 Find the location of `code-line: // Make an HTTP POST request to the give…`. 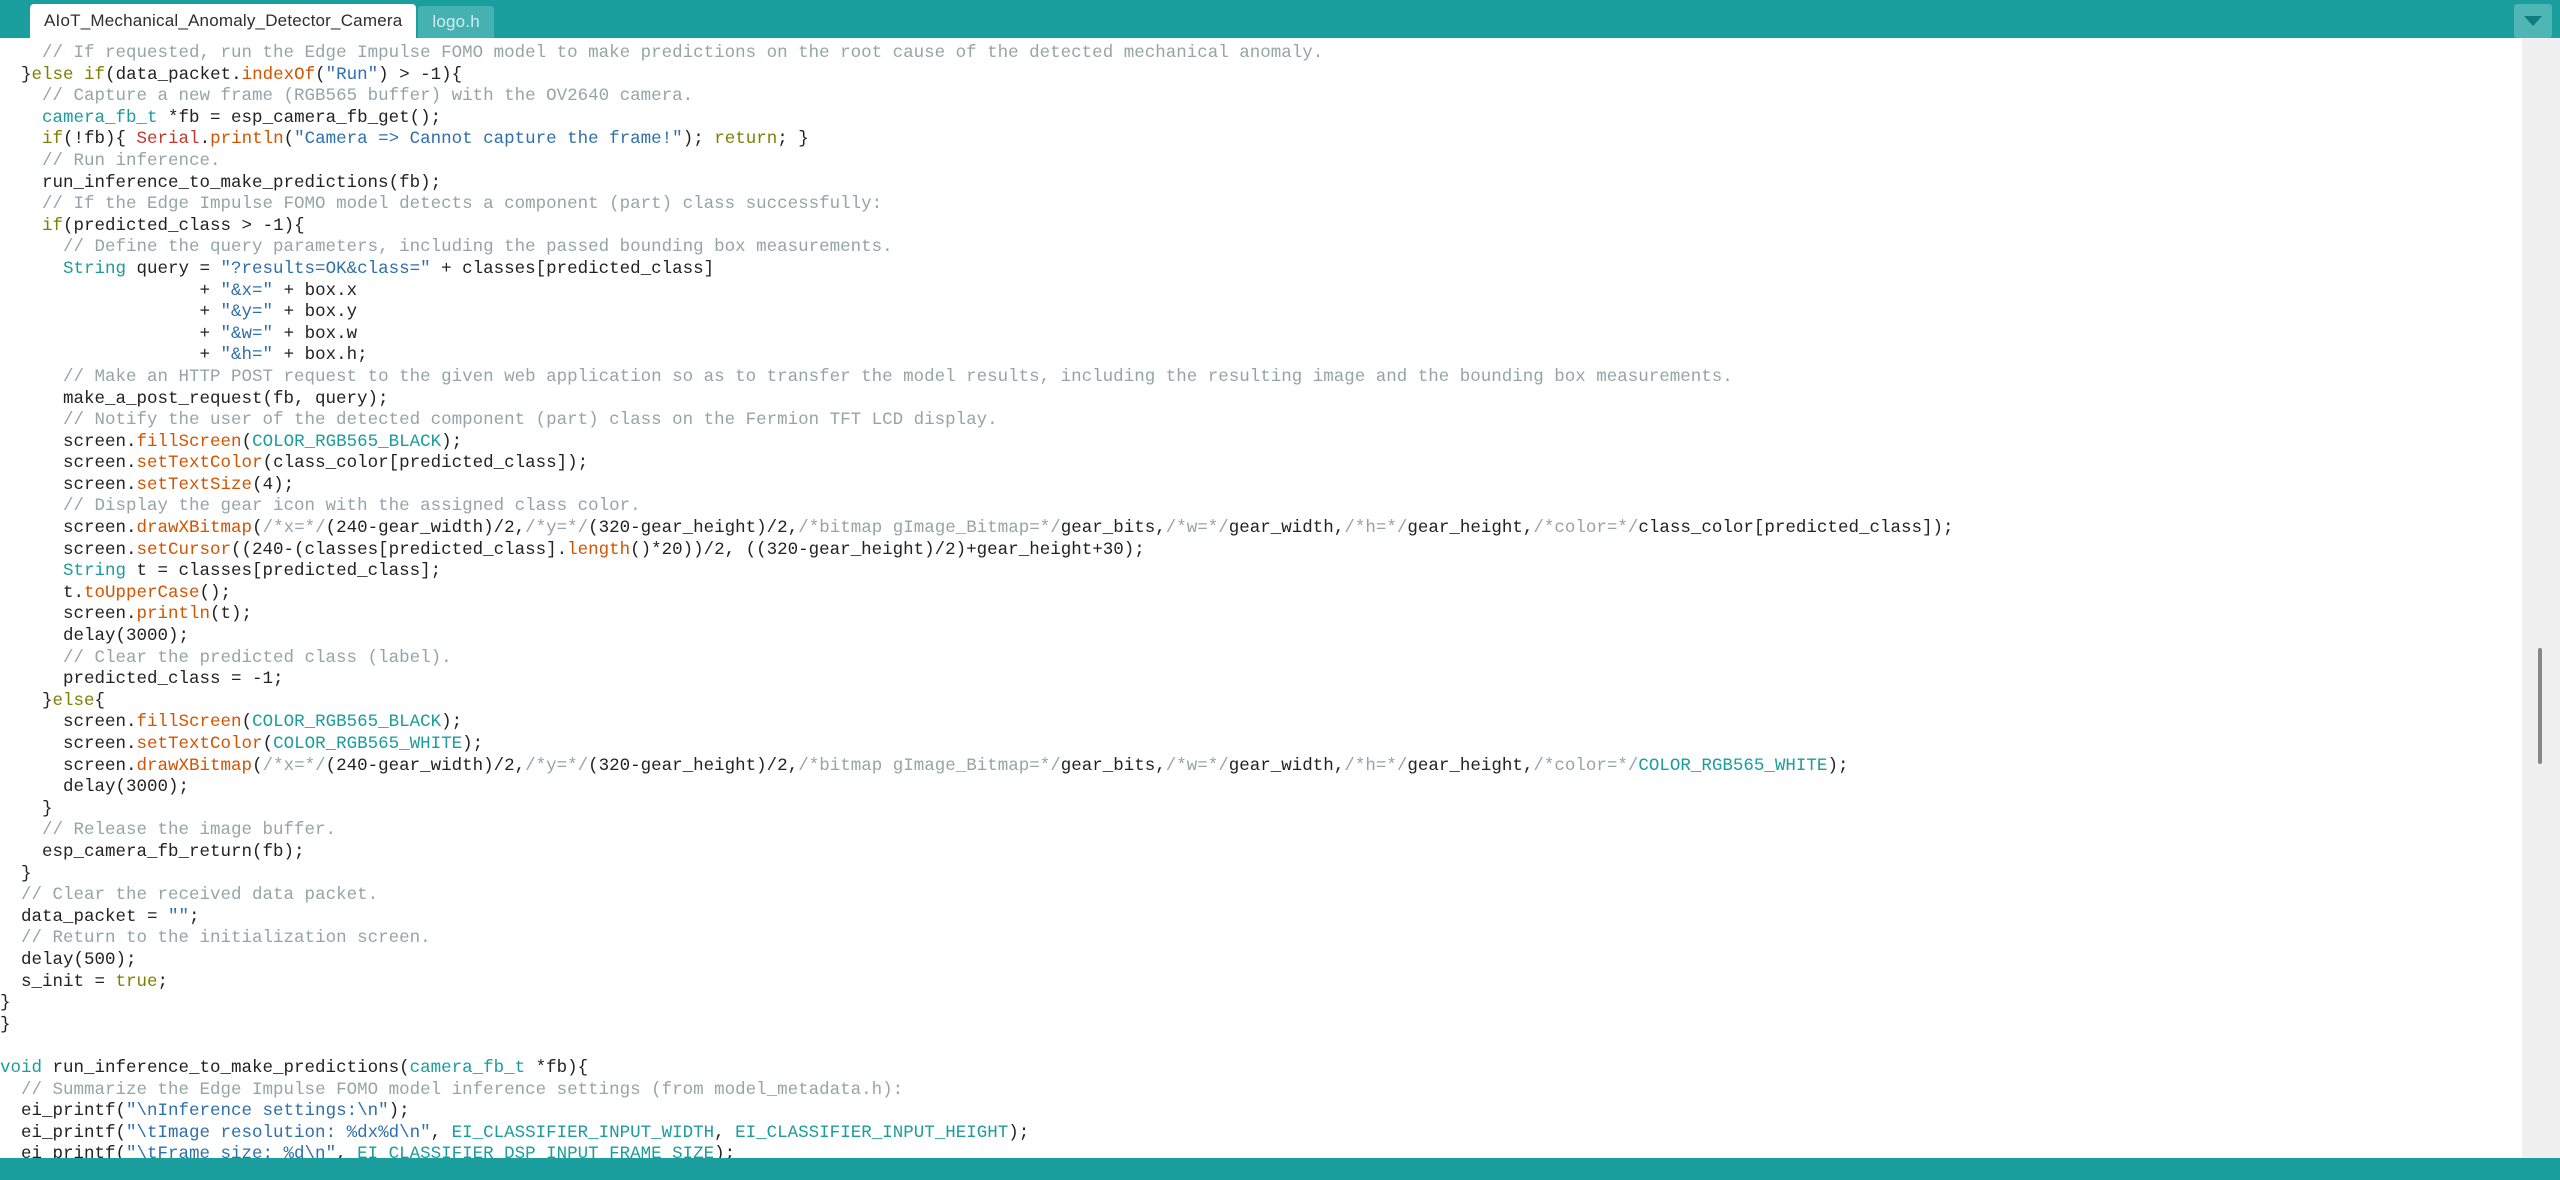

code-line: // Make an HTTP POST request to the give… is located at coordinates (898, 376).